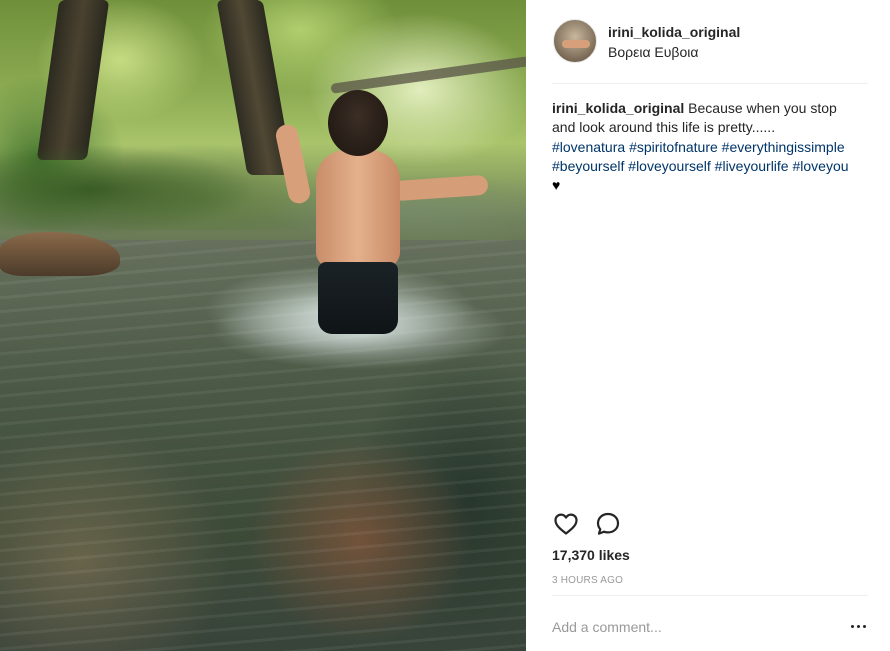  I want to click on caption-username: irini_kolida_original, so click(618, 108).